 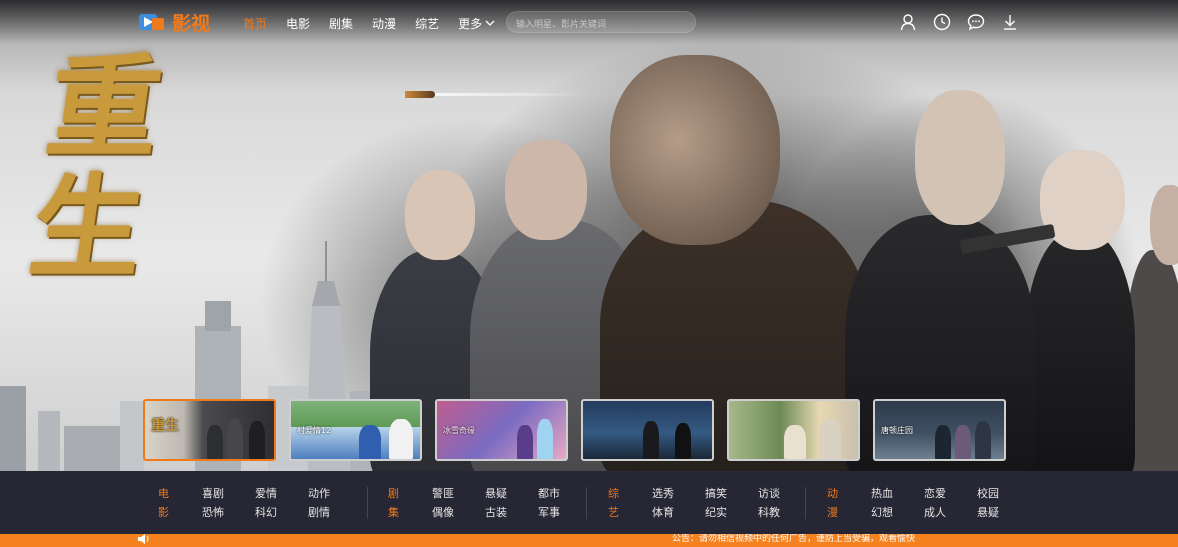 I want to click on category-group-variety: 综艺 选秀 体育 搞笑 纪实 访谈 科教, so click(x=694, y=503).